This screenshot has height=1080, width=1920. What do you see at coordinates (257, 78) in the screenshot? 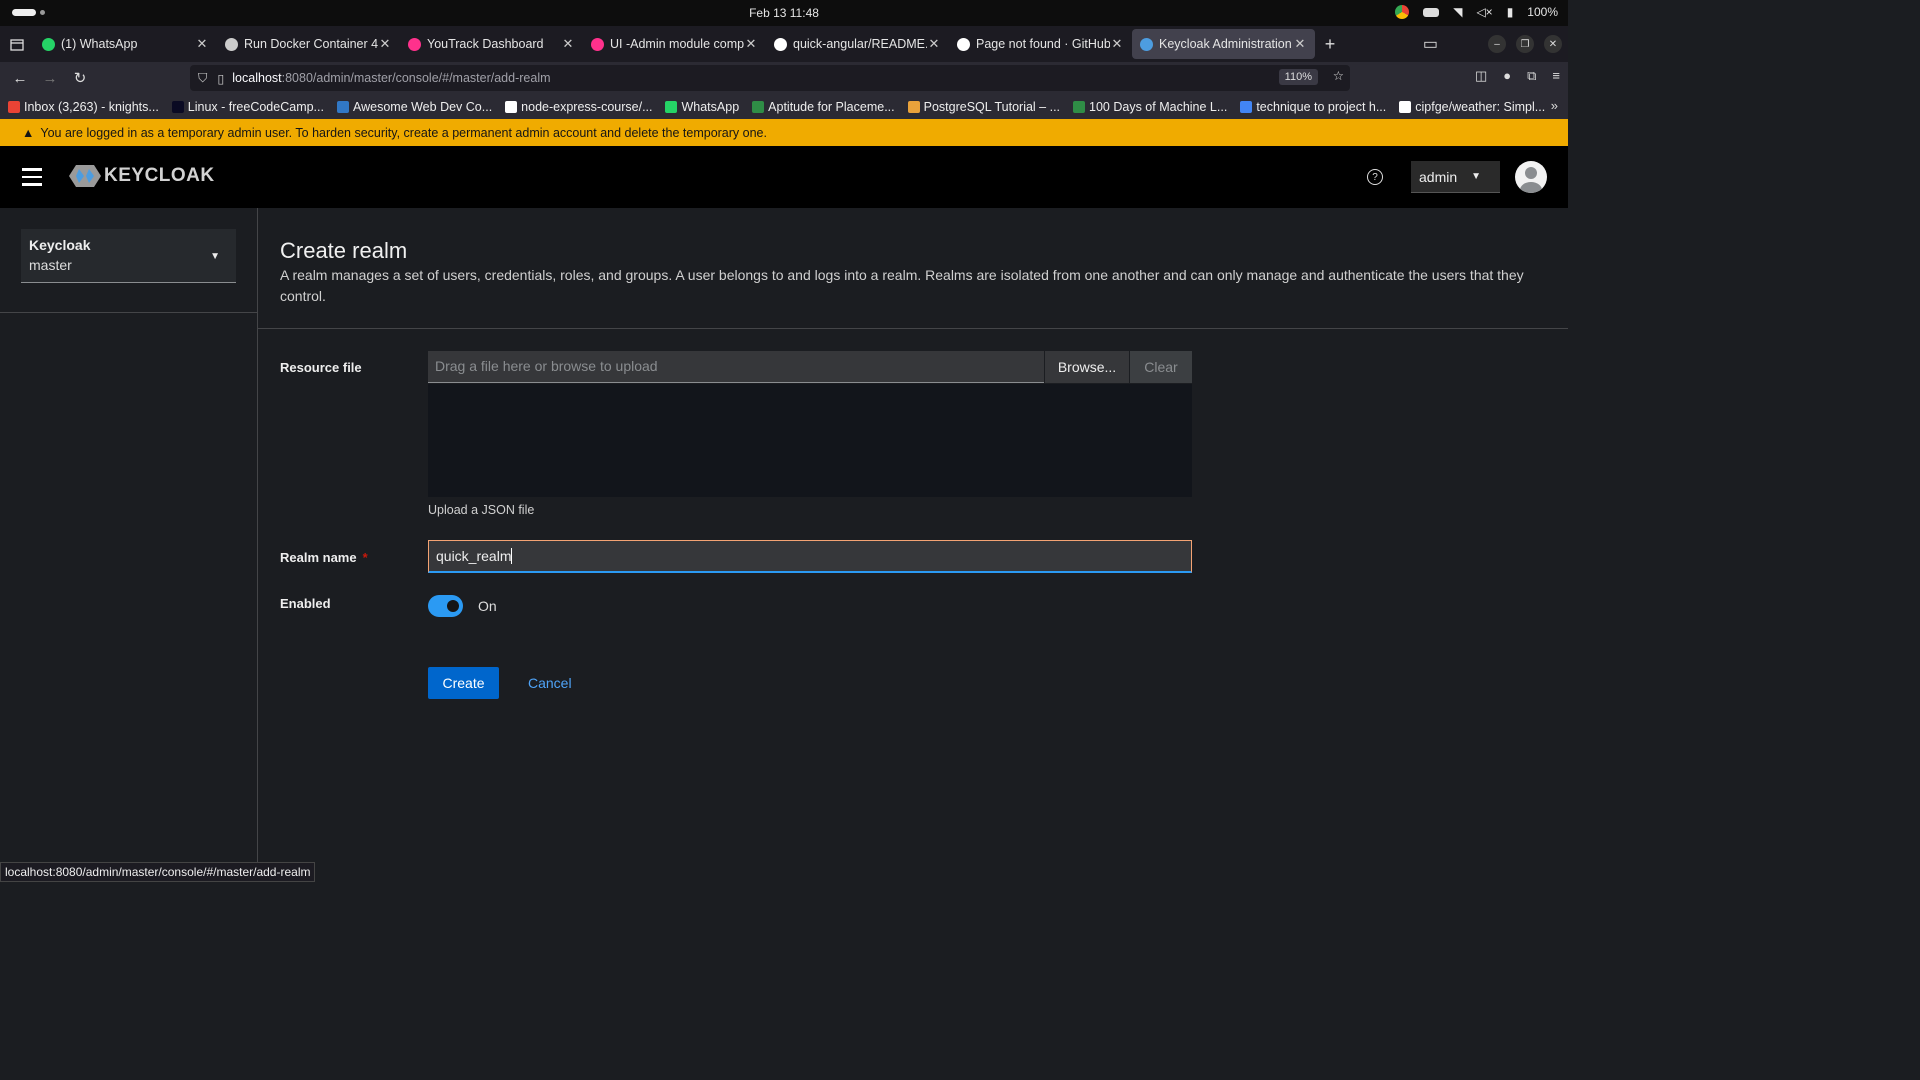
I see `url-host: localhost` at bounding box center [257, 78].